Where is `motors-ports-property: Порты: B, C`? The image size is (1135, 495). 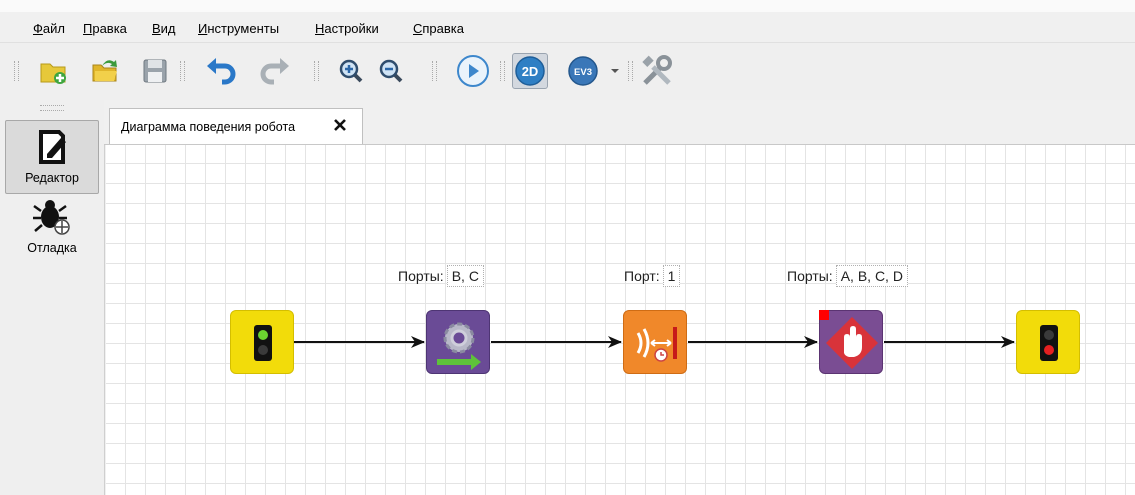
motors-ports-property: Порты: B, C is located at coordinates (441, 276).